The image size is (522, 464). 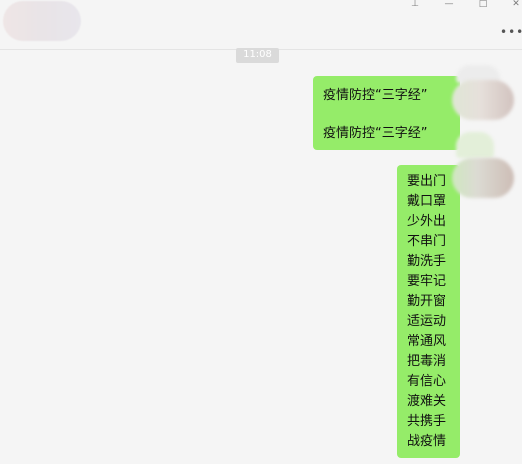 What do you see at coordinates (42, 21) in the screenshot?
I see `contact-avatar` at bounding box center [42, 21].